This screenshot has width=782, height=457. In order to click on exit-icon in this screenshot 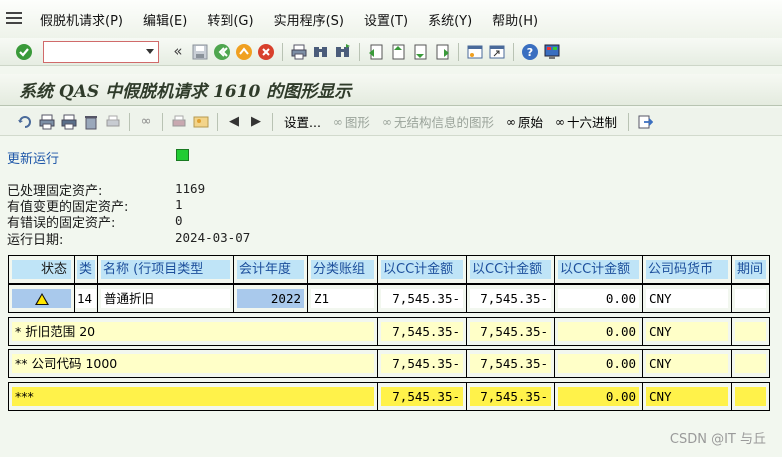, I will do `click(244, 52)`.